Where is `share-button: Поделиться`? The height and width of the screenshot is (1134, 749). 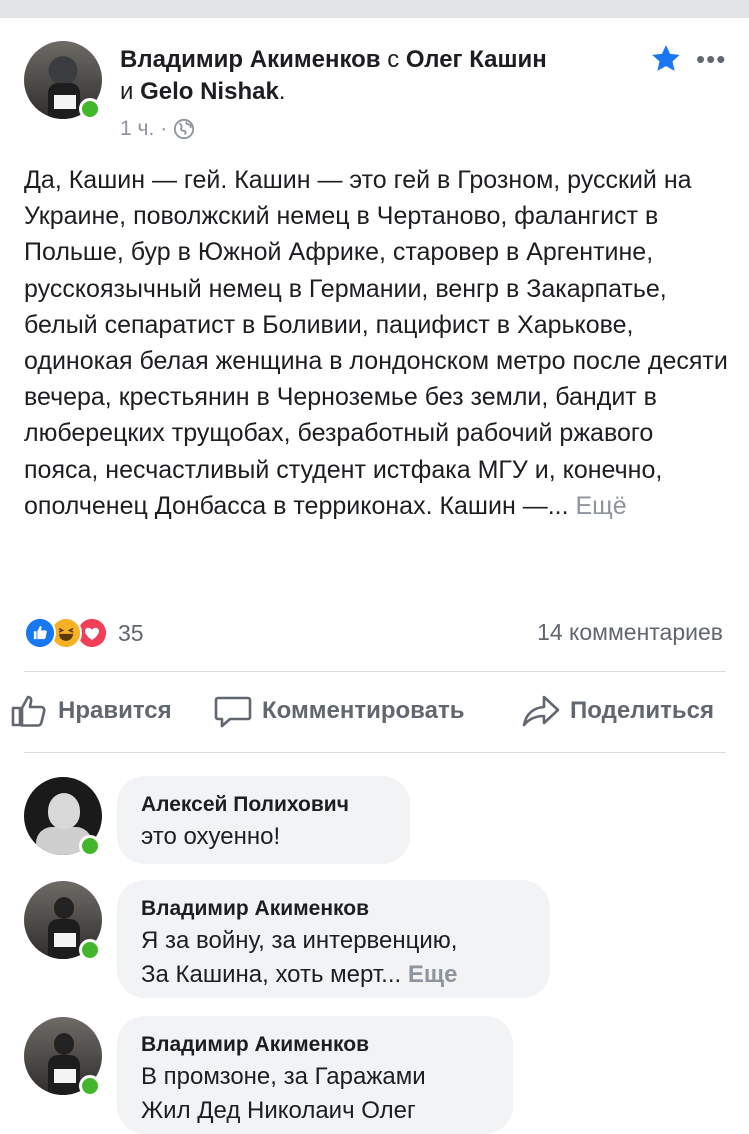 share-button: Поделиться is located at coordinates (618, 711).